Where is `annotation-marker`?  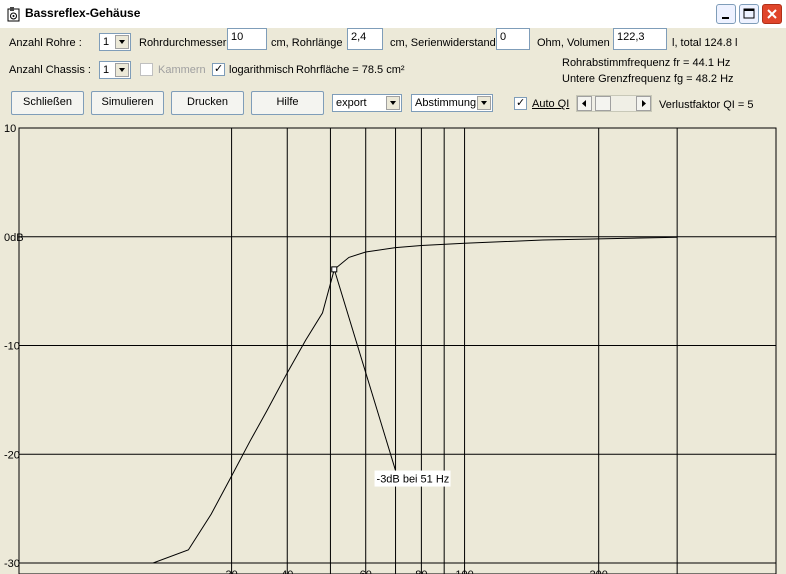 annotation-marker is located at coordinates (334, 269).